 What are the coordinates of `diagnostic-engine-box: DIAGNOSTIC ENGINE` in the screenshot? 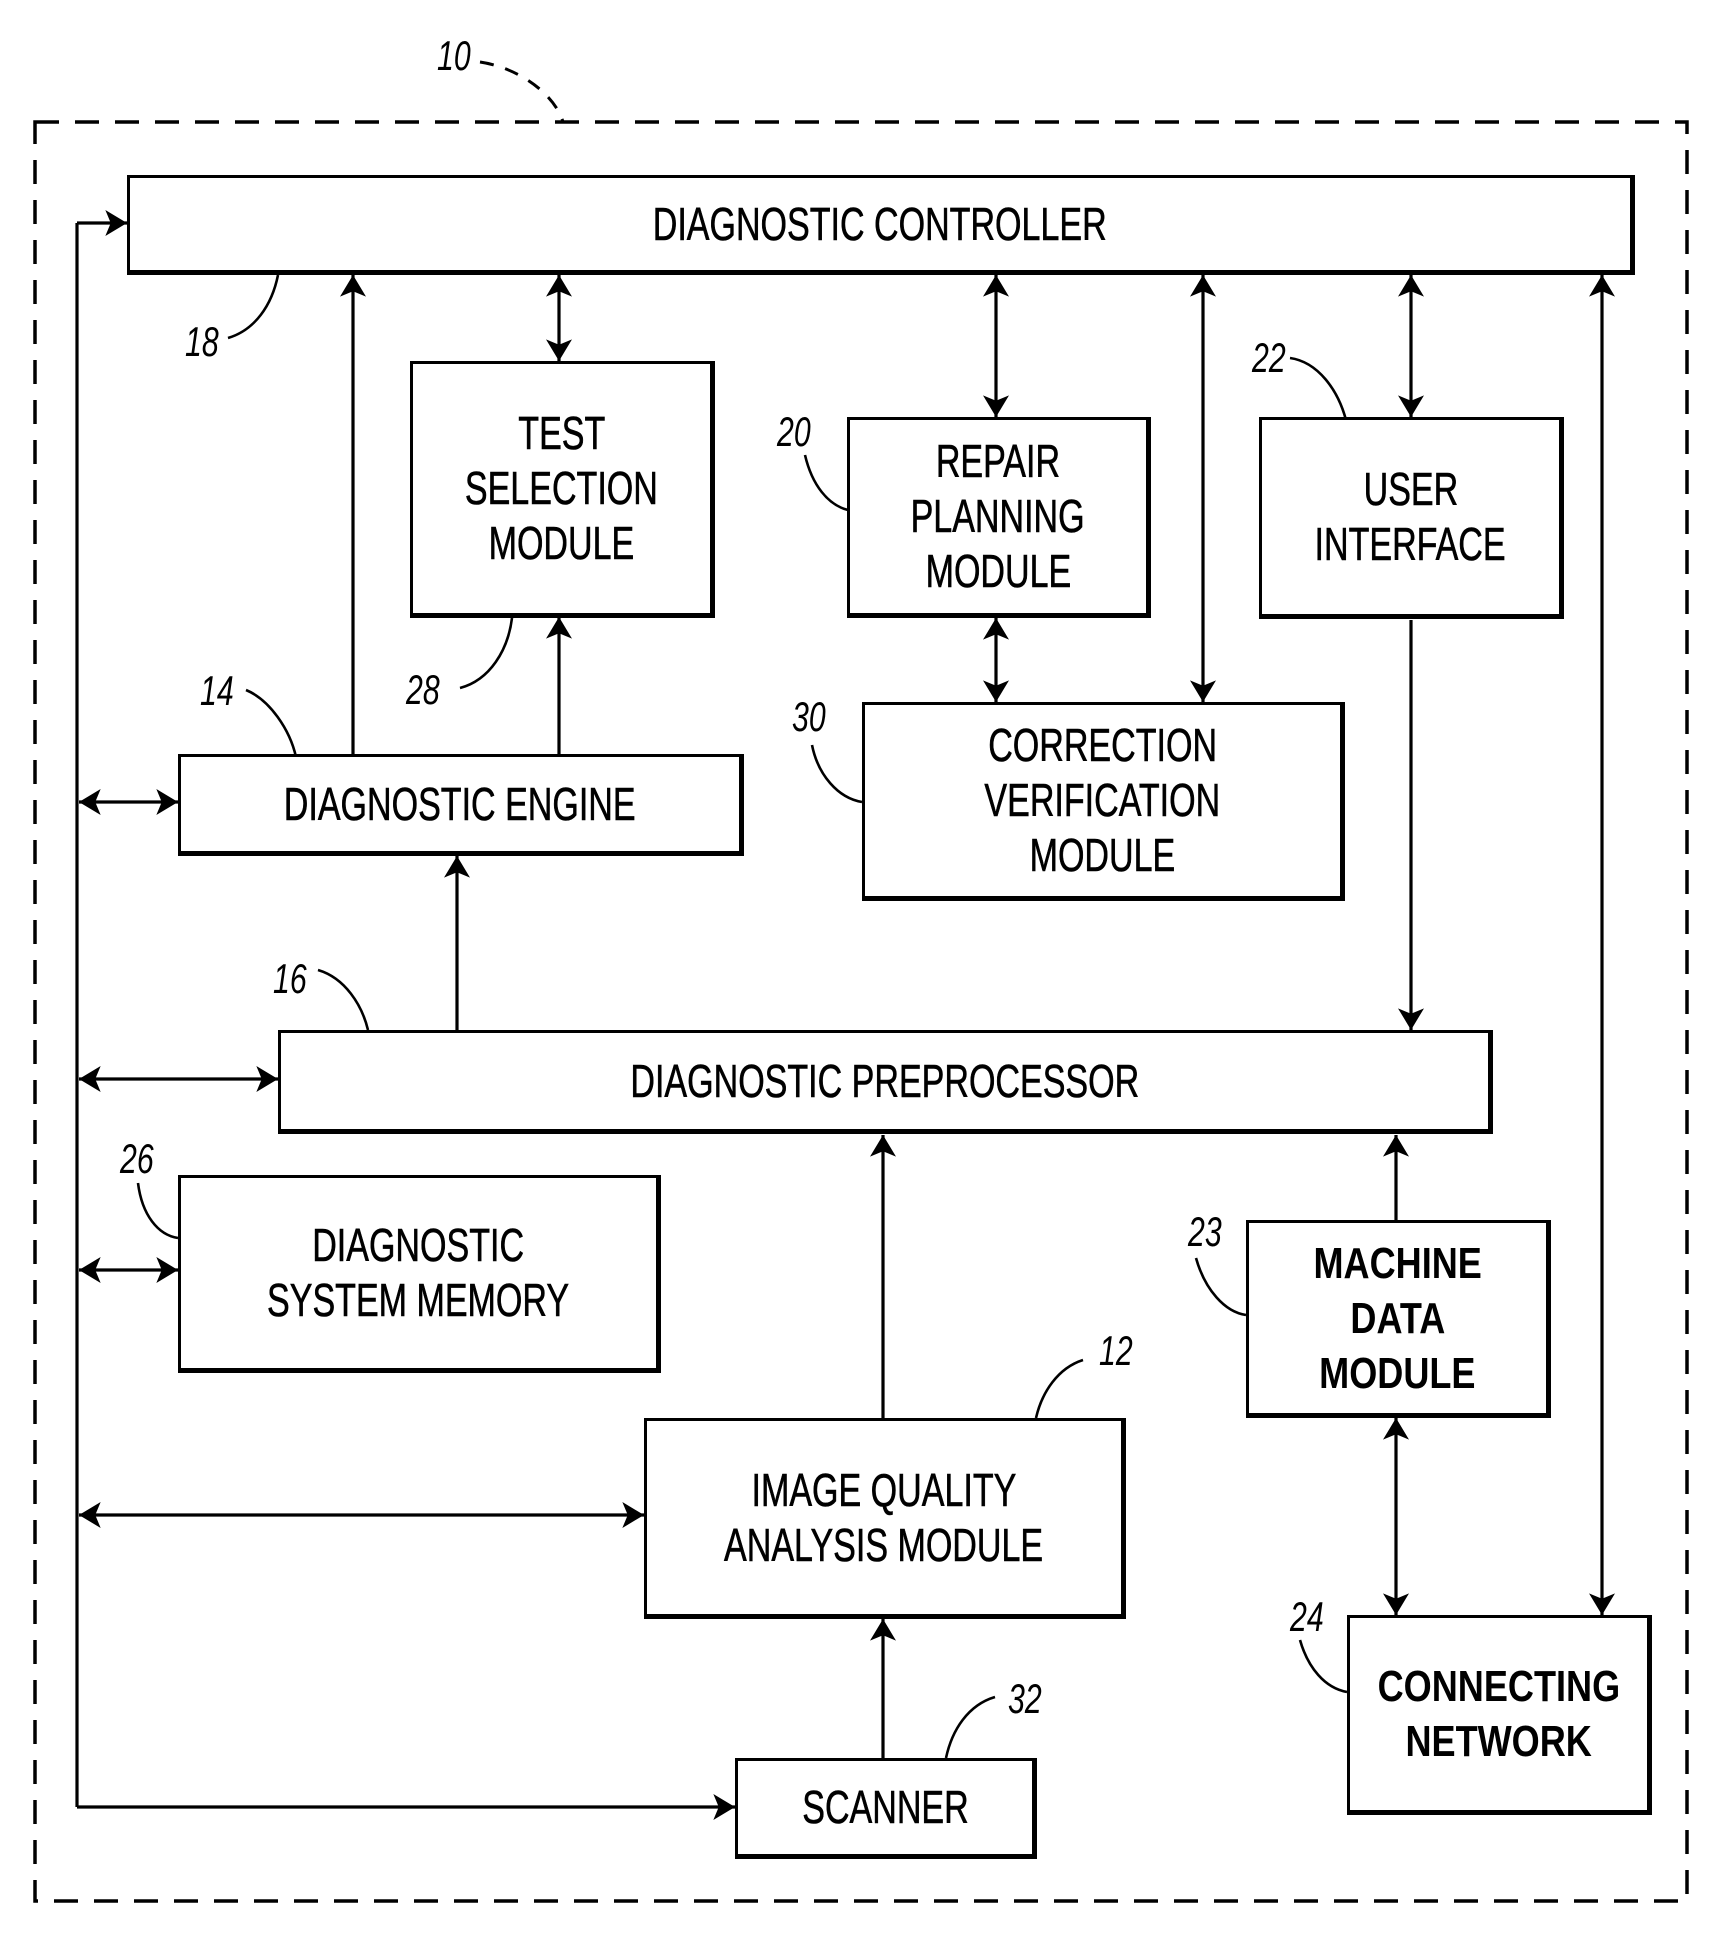 It's located at (461, 805).